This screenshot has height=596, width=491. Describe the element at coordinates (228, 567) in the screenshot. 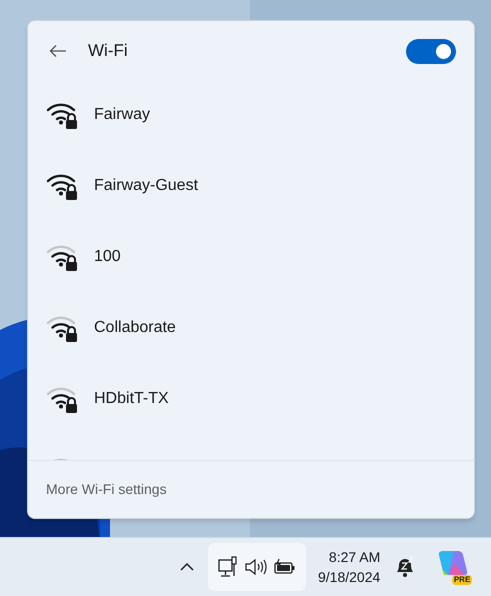

I see `network-icon` at that location.